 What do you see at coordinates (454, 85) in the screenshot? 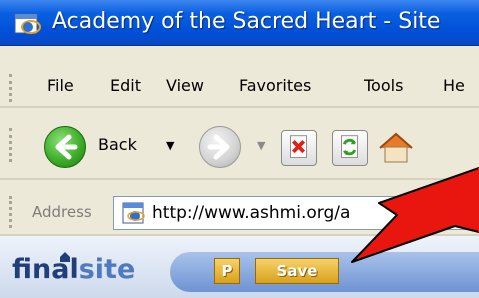
I see `menu-help: He` at bounding box center [454, 85].